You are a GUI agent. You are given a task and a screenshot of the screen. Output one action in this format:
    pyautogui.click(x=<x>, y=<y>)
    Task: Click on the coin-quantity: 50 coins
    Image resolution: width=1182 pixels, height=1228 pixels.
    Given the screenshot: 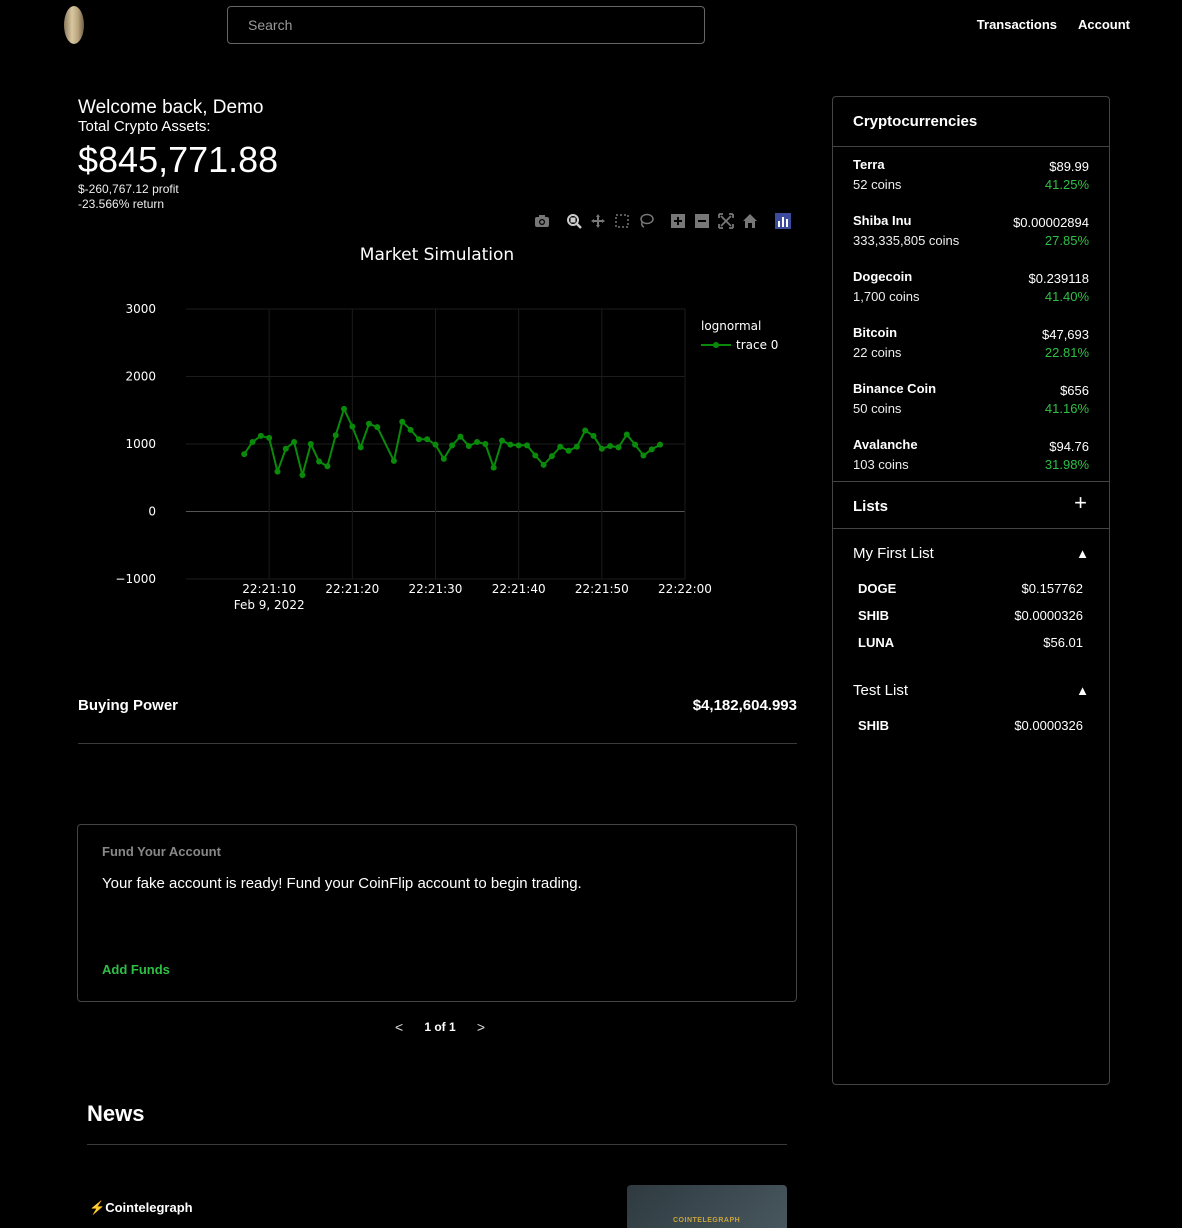 What is the action you would take?
    pyautogui.click(x=877, y=408)
    